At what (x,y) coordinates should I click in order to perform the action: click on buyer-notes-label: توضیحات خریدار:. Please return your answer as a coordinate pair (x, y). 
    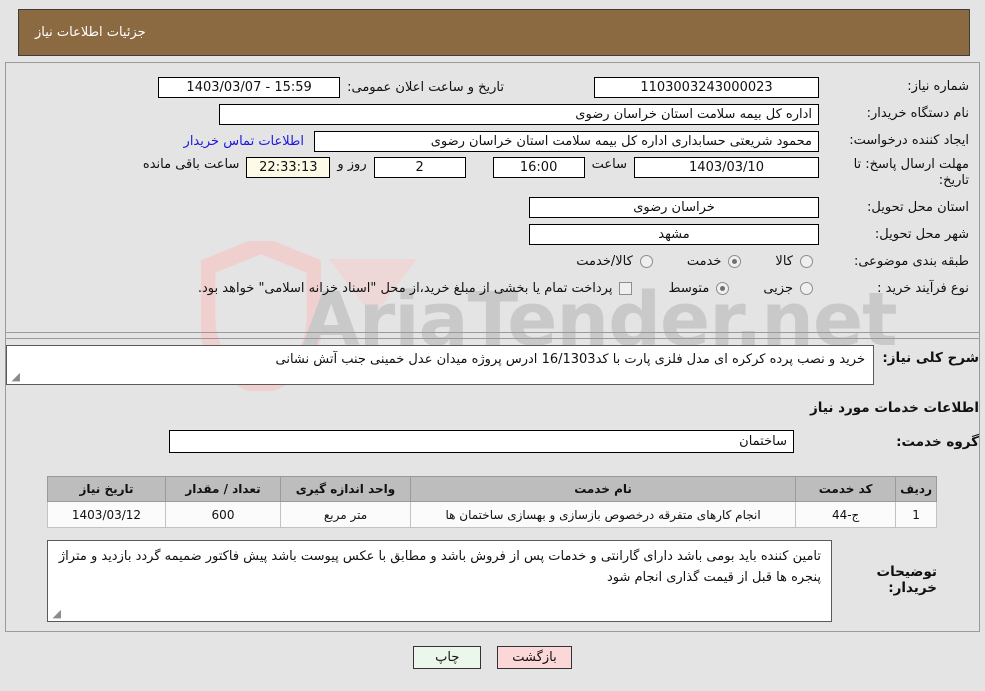
    Looking at the image, I should click on (906, 580).